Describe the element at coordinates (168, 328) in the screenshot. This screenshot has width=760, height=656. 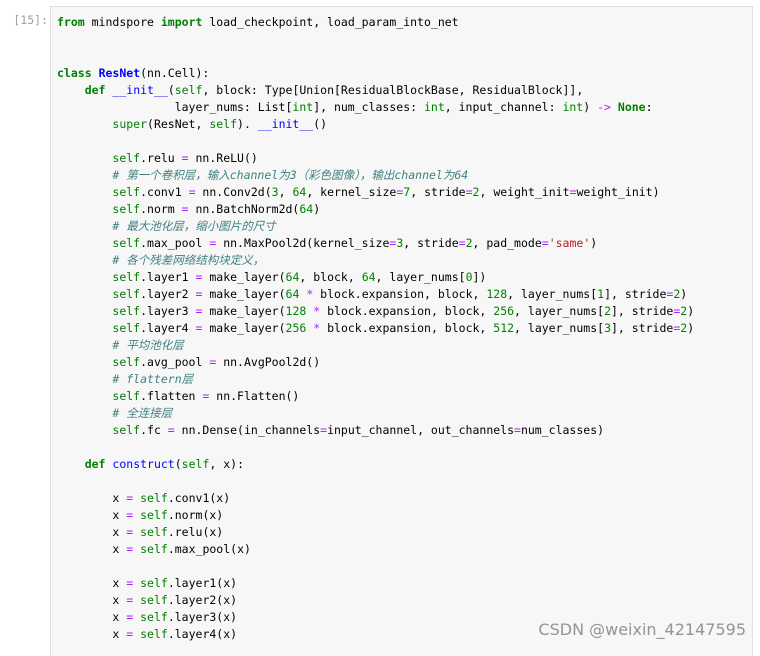
I see `code-token: .layer4` at that location.